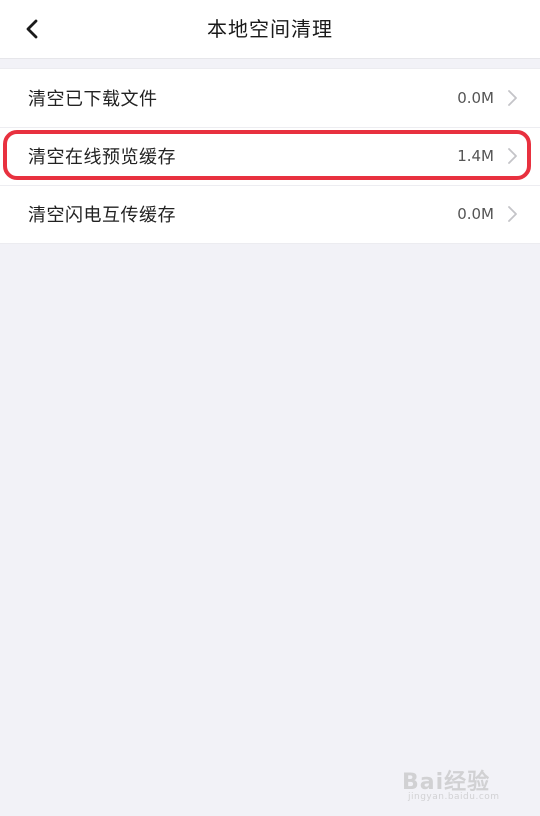 This screenshot has width=540, height=816. Describe the element at coordinates (270, 214) in the screenshot. I see `list-item-clear-lightning-transfer-cache: 清空闪电互传缓存 0.0M` at that location.